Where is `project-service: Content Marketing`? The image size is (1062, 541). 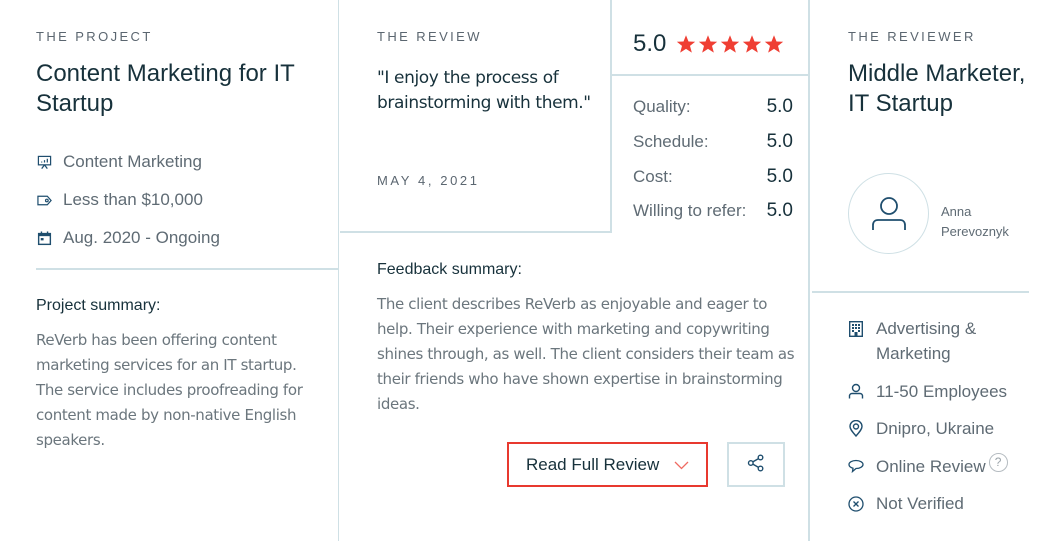
project-service: Content Marketing is located at coordinates (128, 162).